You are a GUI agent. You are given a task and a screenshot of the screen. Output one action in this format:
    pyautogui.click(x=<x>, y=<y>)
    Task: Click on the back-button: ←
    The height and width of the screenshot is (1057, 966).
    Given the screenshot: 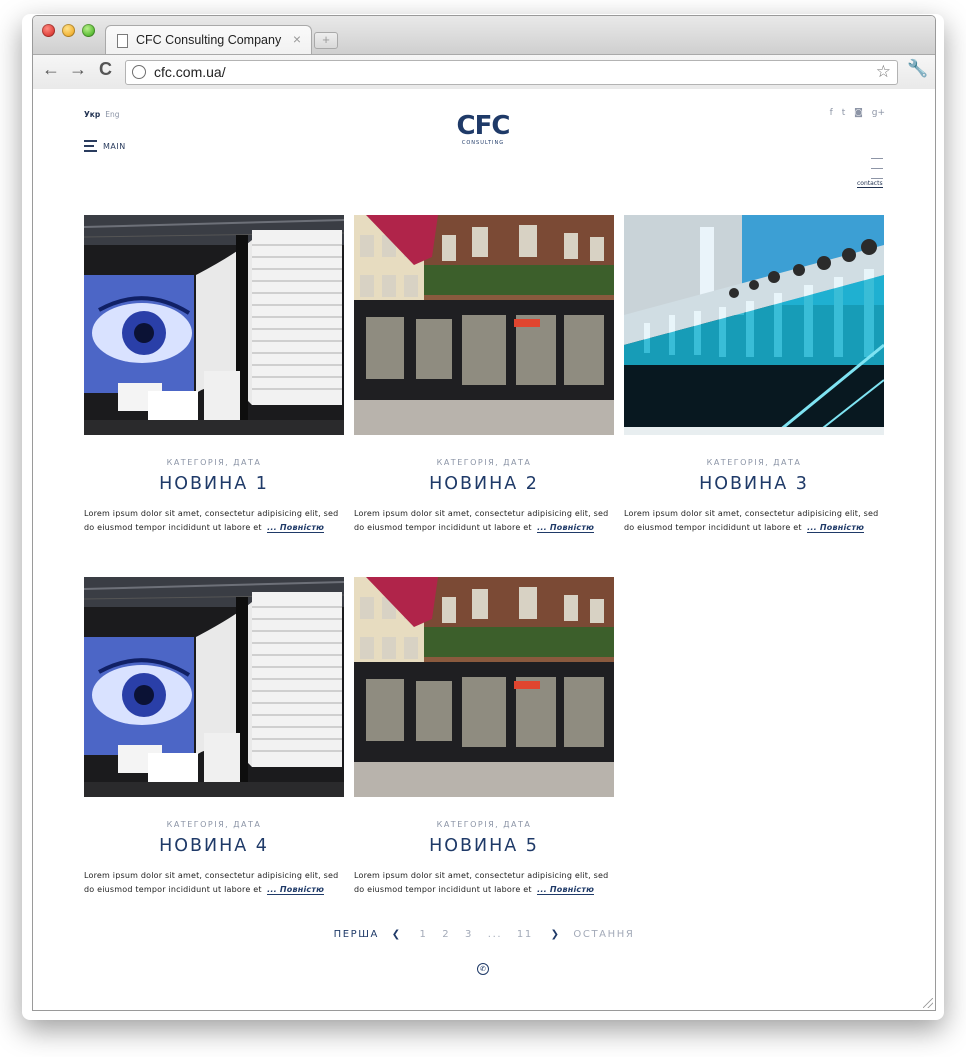 What is the action you would take?
    pyautogui.click(x=51, y=69)
    